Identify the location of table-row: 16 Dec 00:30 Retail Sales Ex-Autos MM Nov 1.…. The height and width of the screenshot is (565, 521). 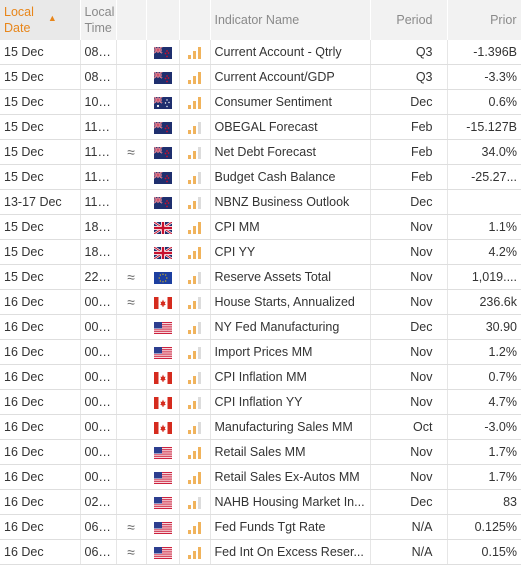
(260, 477).